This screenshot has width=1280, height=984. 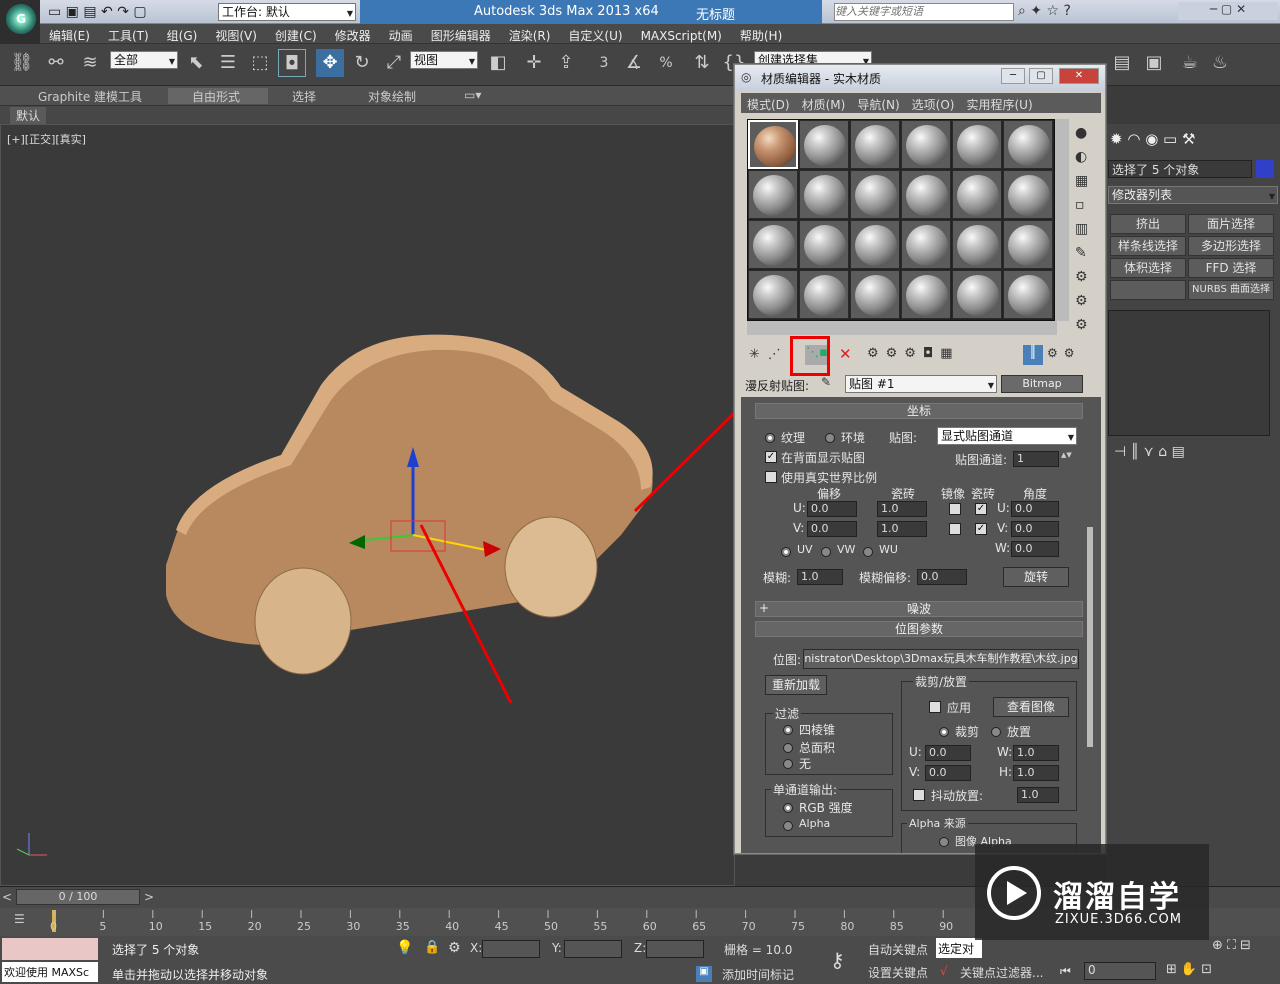 I want to click on search-input, so click(x=924, y=12).